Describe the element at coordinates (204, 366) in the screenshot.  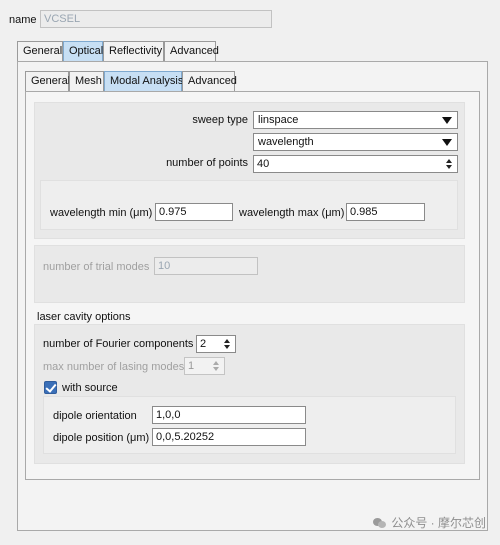
I see `lasing-modes-stepper: 1` at that location.